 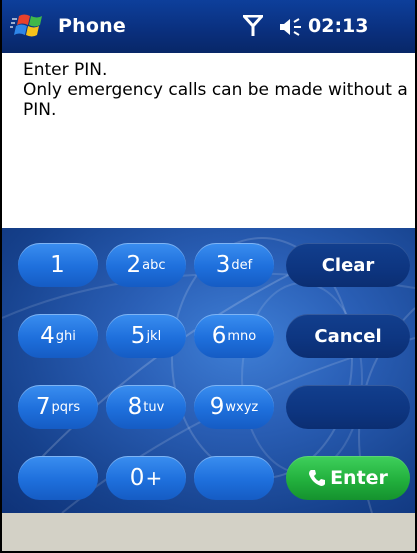 What do you see at coordinates (92, 26) in the screenshot?
I see `app-title: Phone` at bounding box center [92, 26].